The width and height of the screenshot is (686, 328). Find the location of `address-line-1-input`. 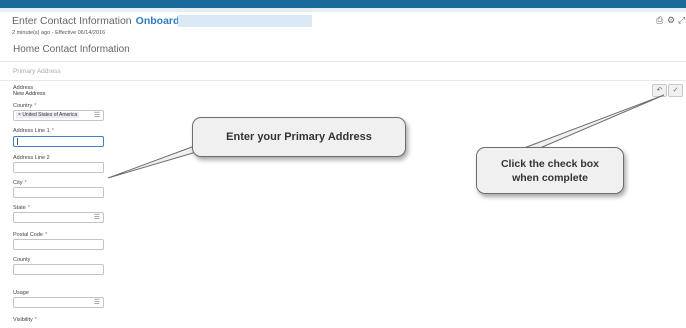

address-line-1-input is located at coordinates (58, 141).